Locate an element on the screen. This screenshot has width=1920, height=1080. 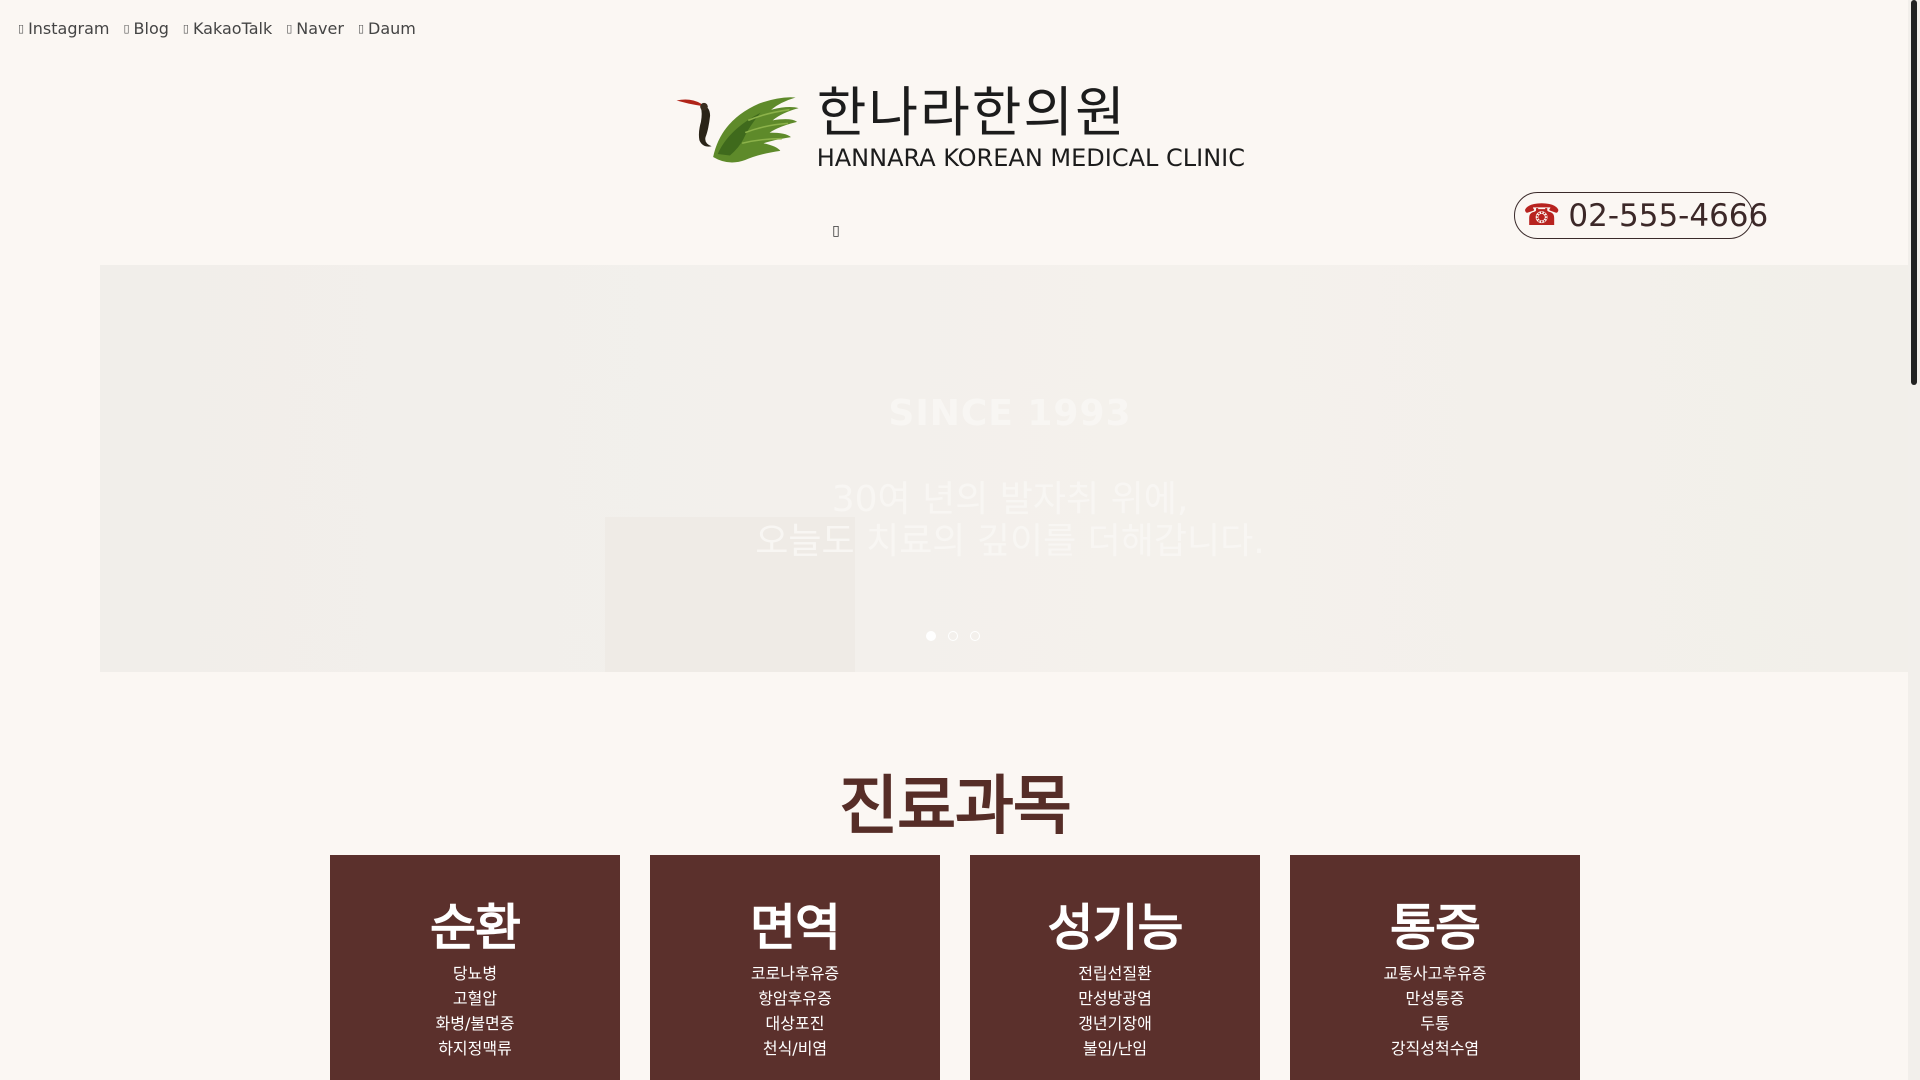
social-link-blog: ▯ Blog is located at coordinates (145, 28).